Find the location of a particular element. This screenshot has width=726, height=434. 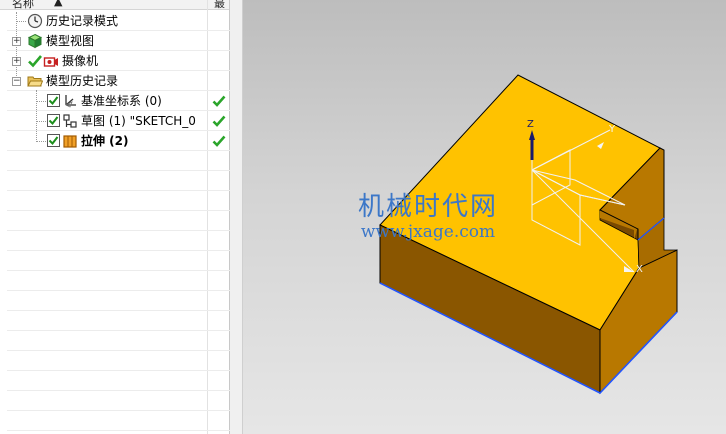

datum-csys-icon is located at coordinates (70, 101).